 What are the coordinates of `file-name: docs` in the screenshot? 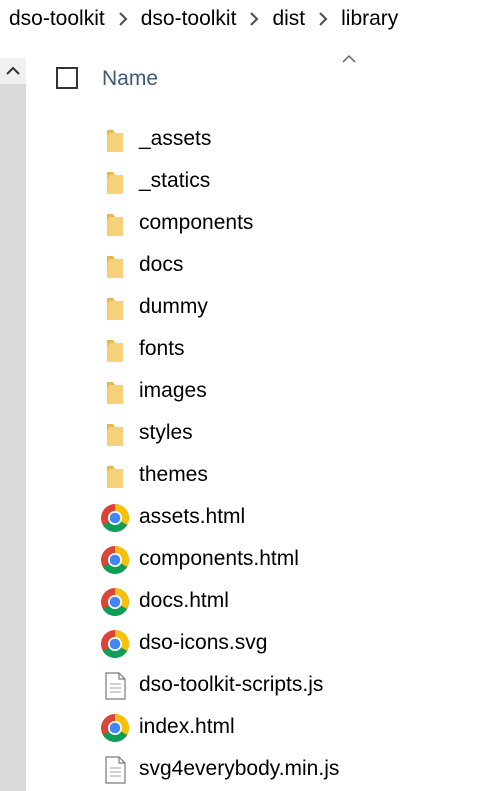 It's located at (161, 264).